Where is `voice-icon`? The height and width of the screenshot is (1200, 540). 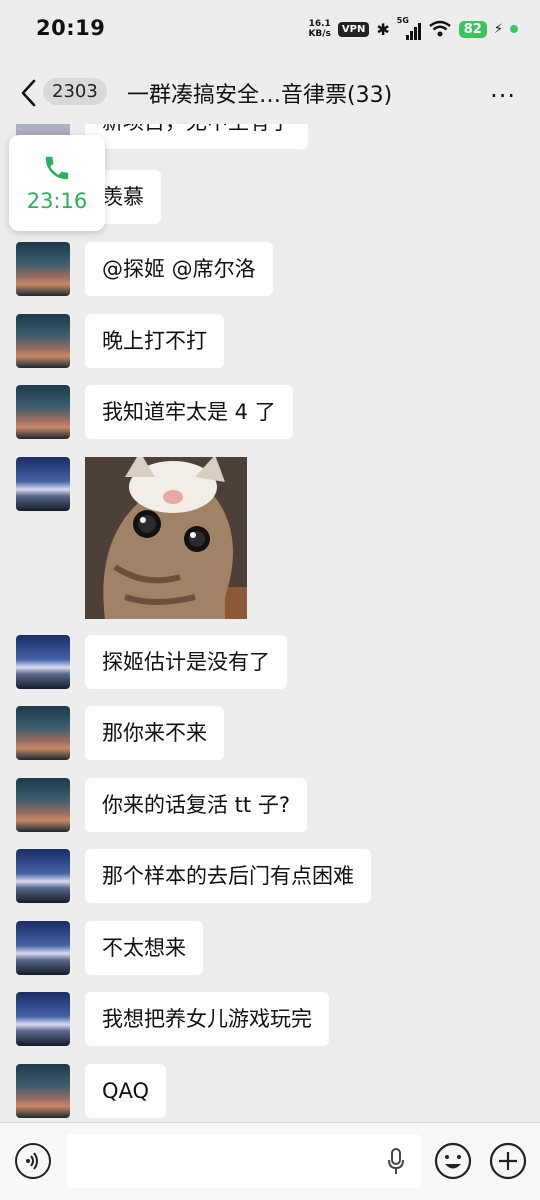 voice-icon is located at coordinates (32, 1161).